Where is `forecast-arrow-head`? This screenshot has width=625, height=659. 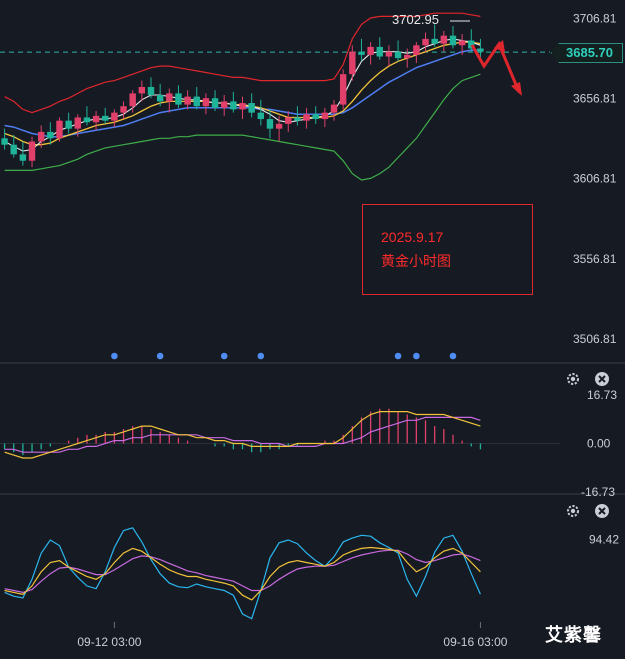
forecast-arrow-head is located at coordinates (516, 89).